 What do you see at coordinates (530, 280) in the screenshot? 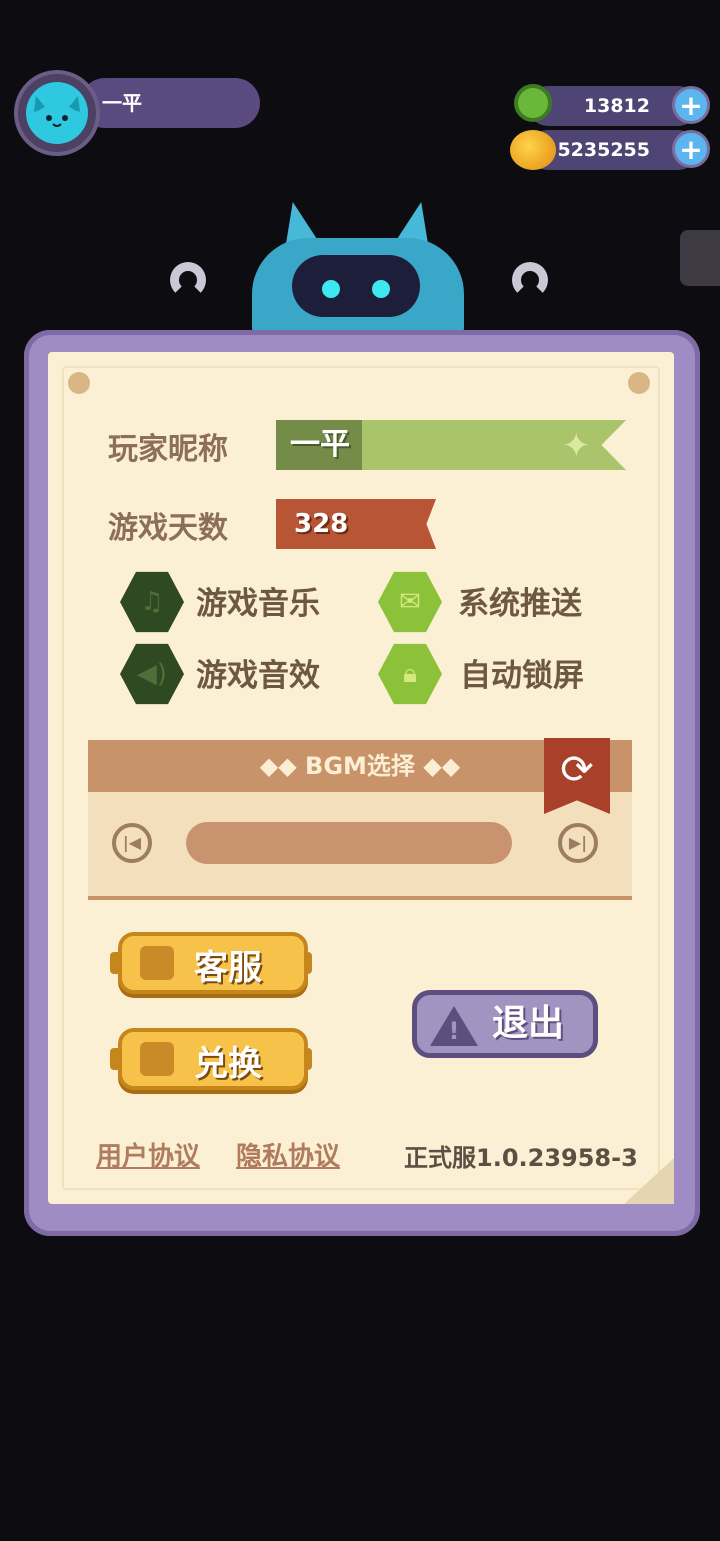
I see `robot-right-claw-icon` at bounding box center [530, 280].